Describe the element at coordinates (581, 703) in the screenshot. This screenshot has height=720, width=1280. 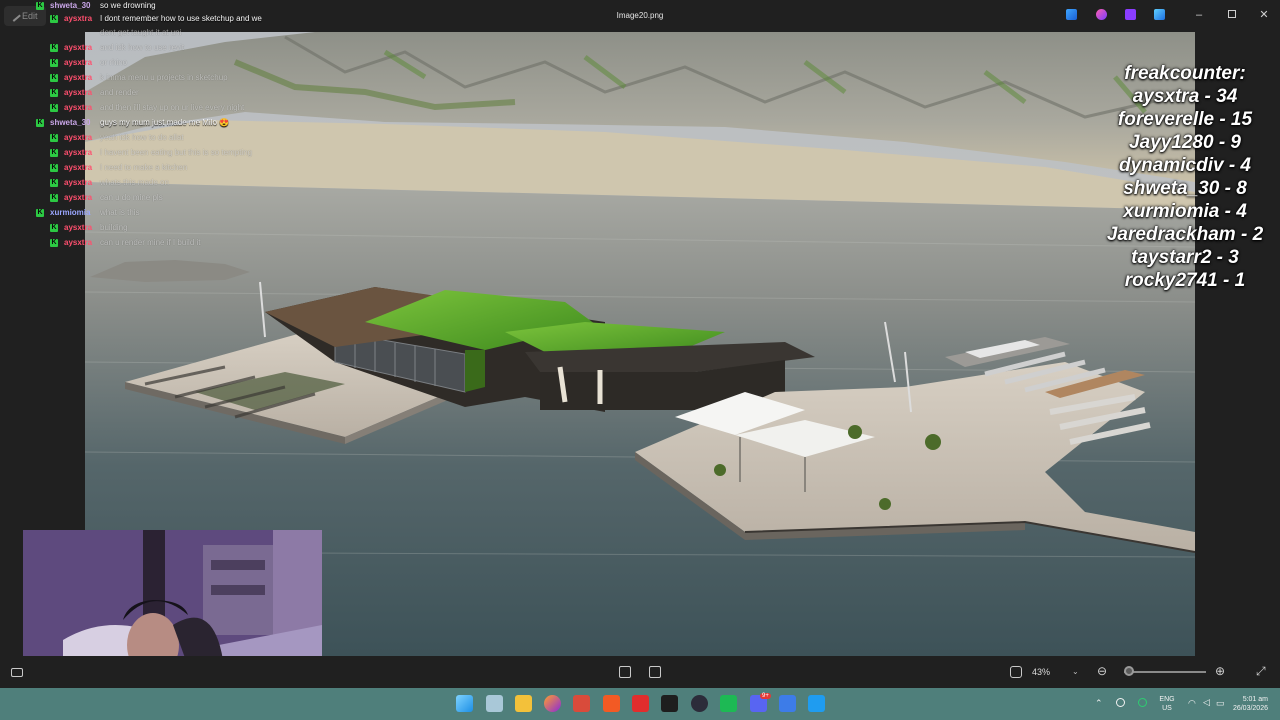
I see `stream-app-icon` at that location.